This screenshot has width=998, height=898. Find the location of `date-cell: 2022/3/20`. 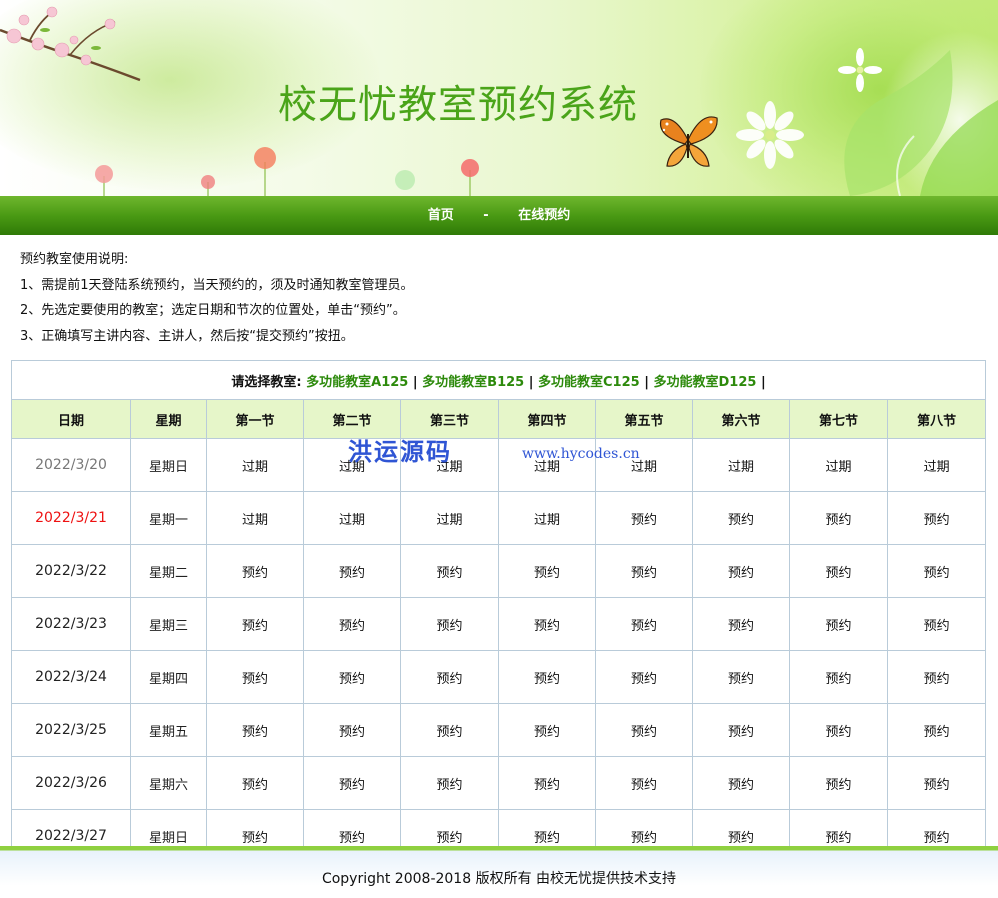

date-cell: 2022/3/20 is located at coordinates (71, 465).